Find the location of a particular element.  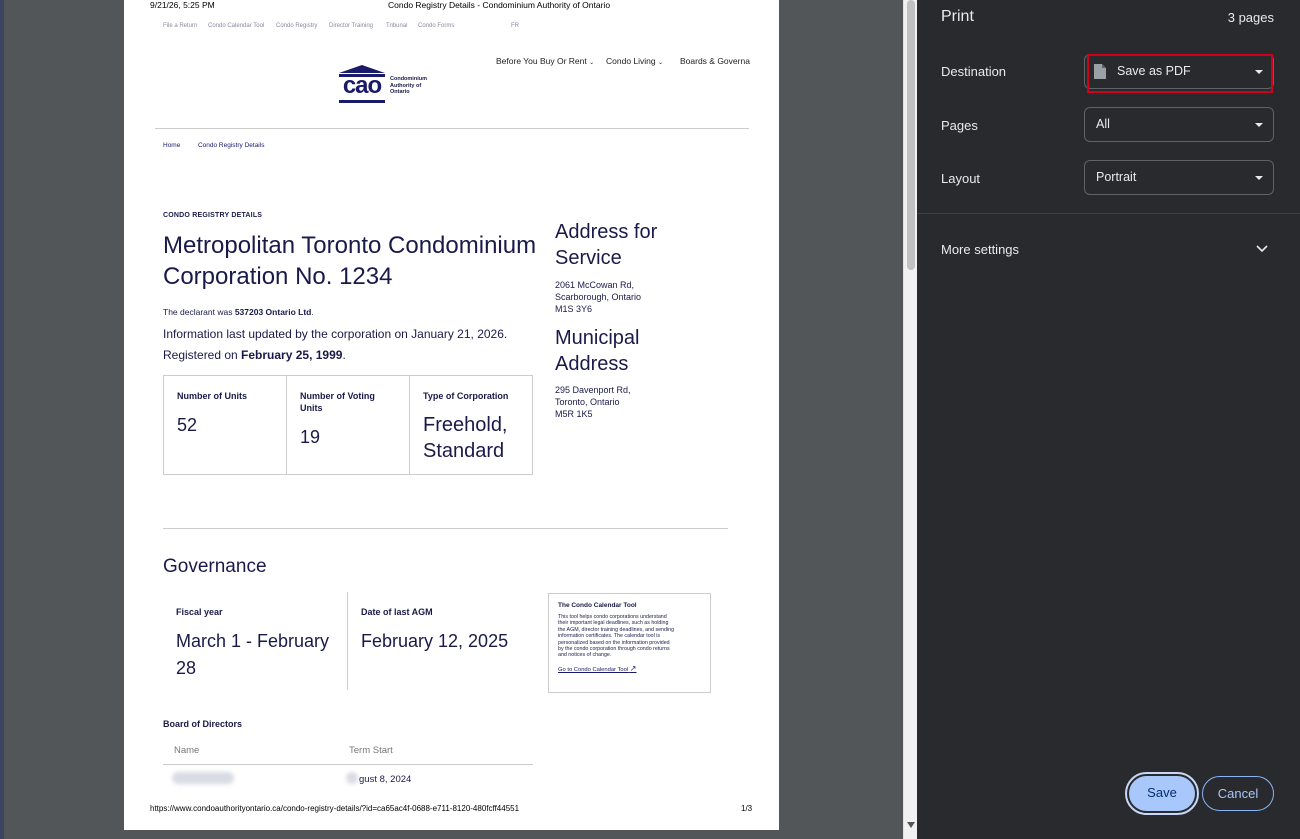

layout-select: Portrait is located at coordinates (1179, 177).